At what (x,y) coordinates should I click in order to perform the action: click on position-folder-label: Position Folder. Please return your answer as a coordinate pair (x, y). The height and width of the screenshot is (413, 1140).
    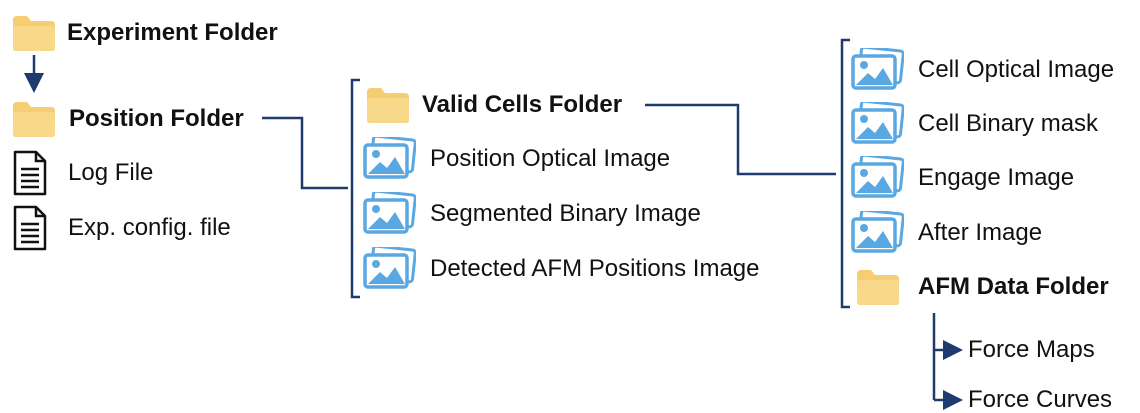
    Looking at the image, I should click on (156, 118).